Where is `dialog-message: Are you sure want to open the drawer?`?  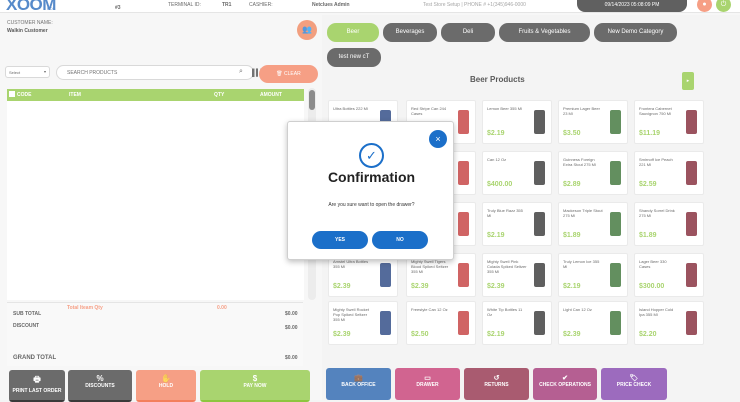 dialog-message: Are you sure want to open the drawer? is located at coordinates (371, 205).